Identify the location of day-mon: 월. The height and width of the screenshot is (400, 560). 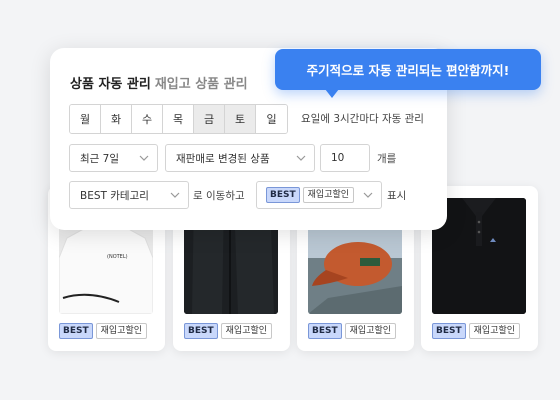
(85, 119).